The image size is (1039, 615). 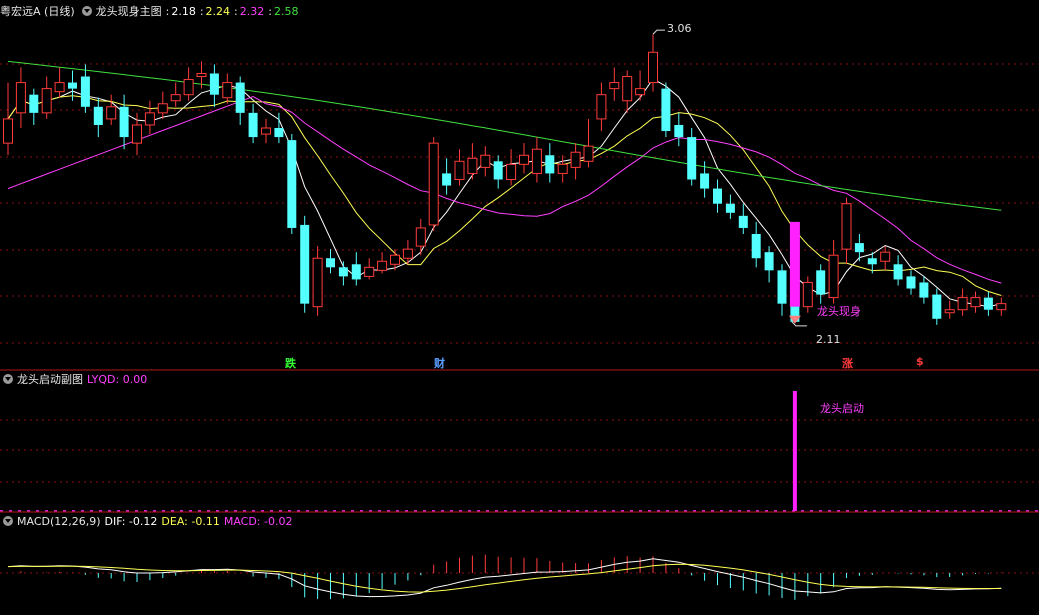 I want to click on sub-panel-2-title: MACD(12,26,9), so click(x=59, y=521).